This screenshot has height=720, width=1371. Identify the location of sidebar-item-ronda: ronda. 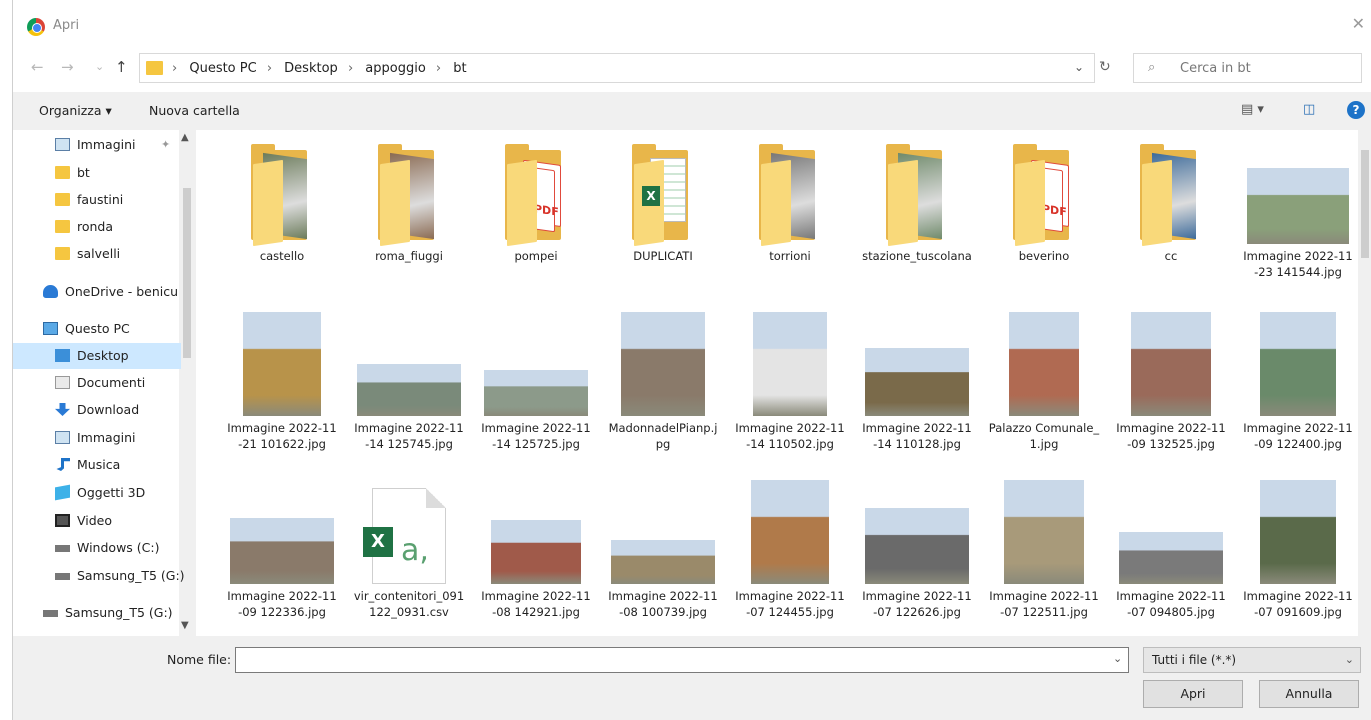
(97, 227).